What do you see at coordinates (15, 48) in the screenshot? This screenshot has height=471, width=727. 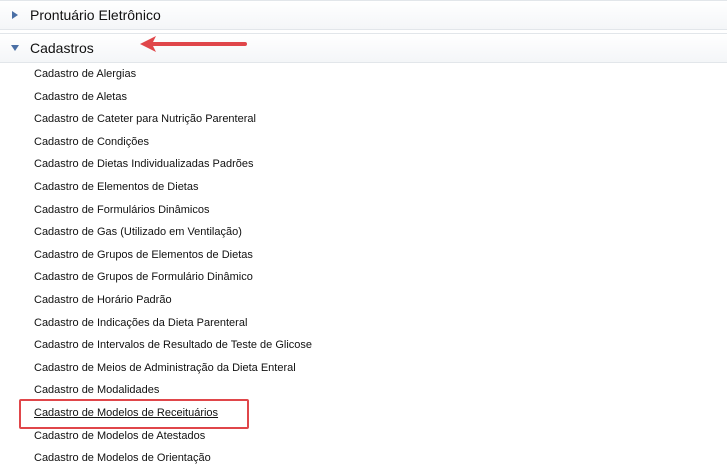 I see `triangle-down-icon` at bounding box center [15, 48].